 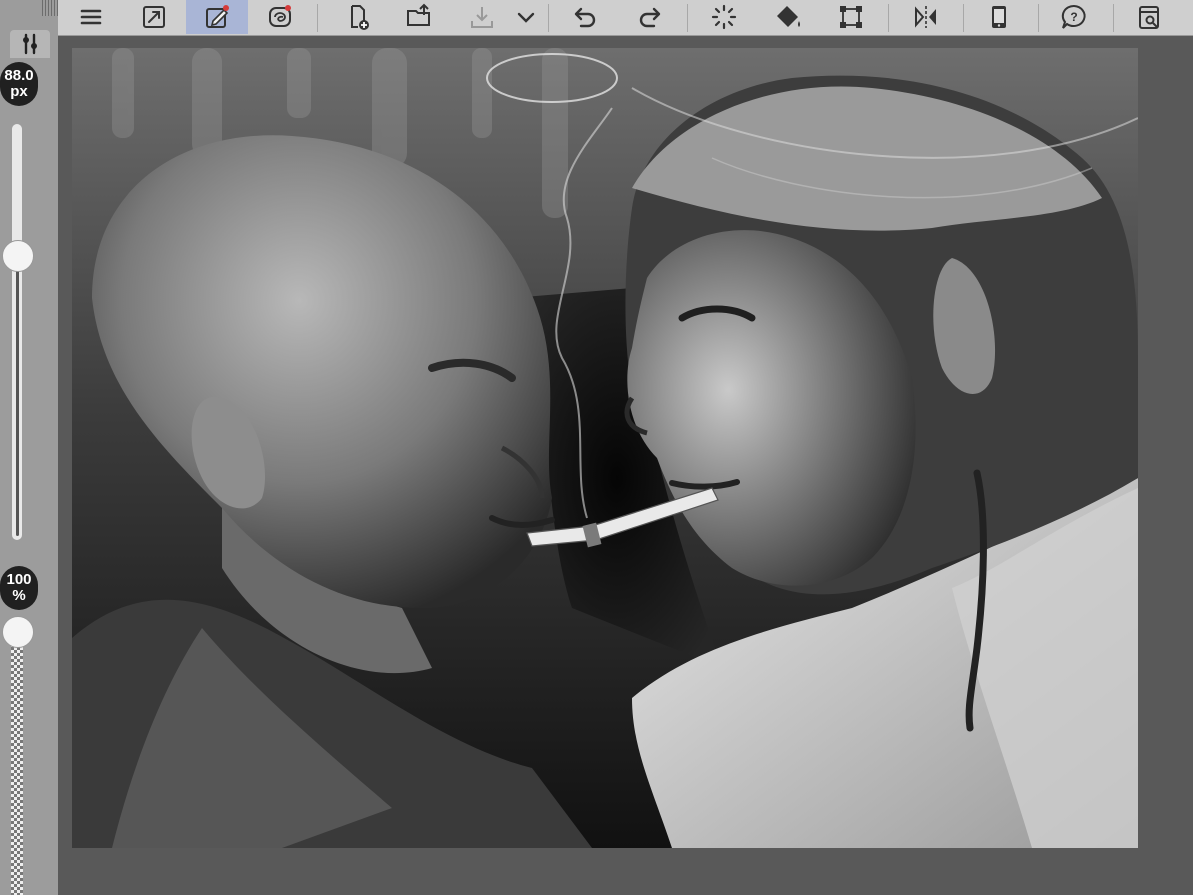 I want to click on expand-icon, so click(x=154, y=17).